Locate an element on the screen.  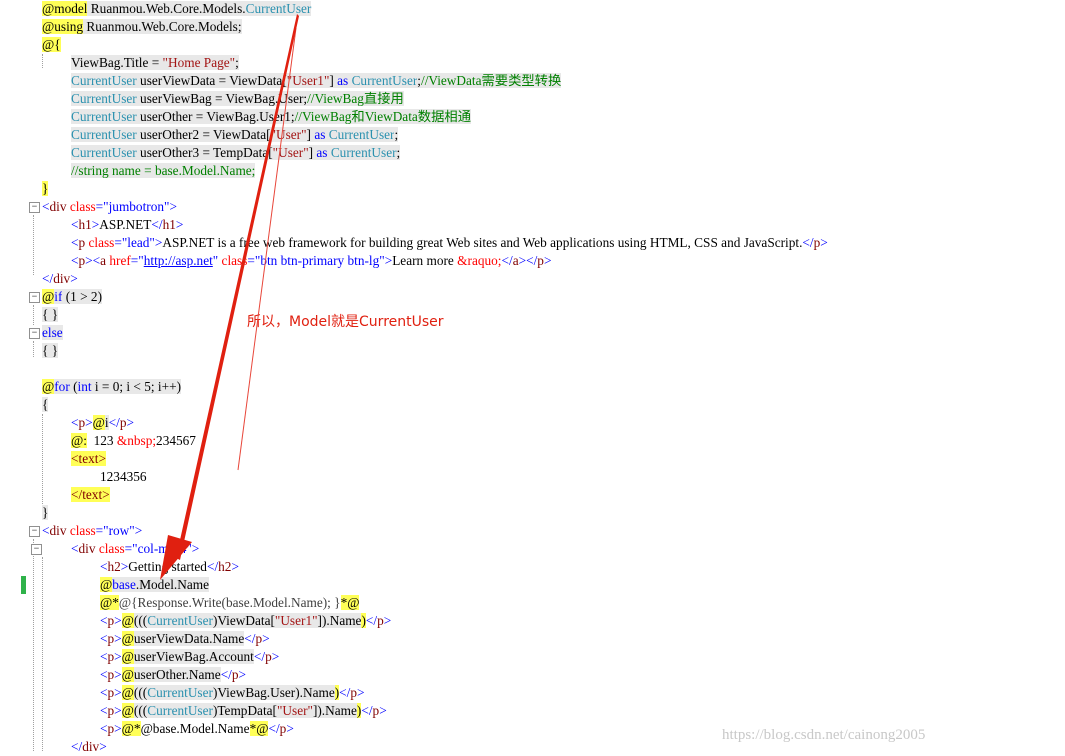
code-line-13: <h1>ASP.NET</h1> is located at coordinates (127, 224).